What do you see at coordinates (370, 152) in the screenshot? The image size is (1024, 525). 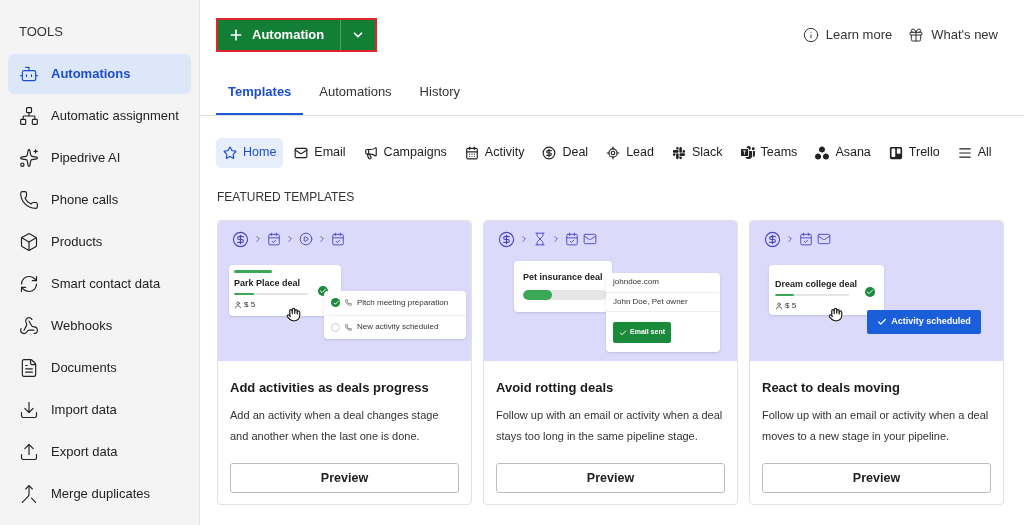 I see `megaphone-icon` at bounding box center [370, 152].